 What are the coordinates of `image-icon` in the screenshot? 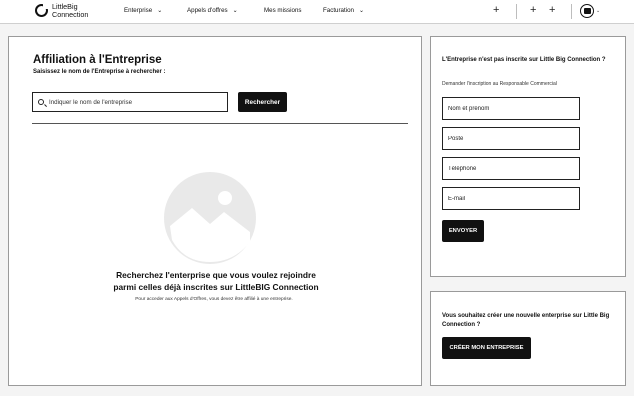 It's located at (587, 11).